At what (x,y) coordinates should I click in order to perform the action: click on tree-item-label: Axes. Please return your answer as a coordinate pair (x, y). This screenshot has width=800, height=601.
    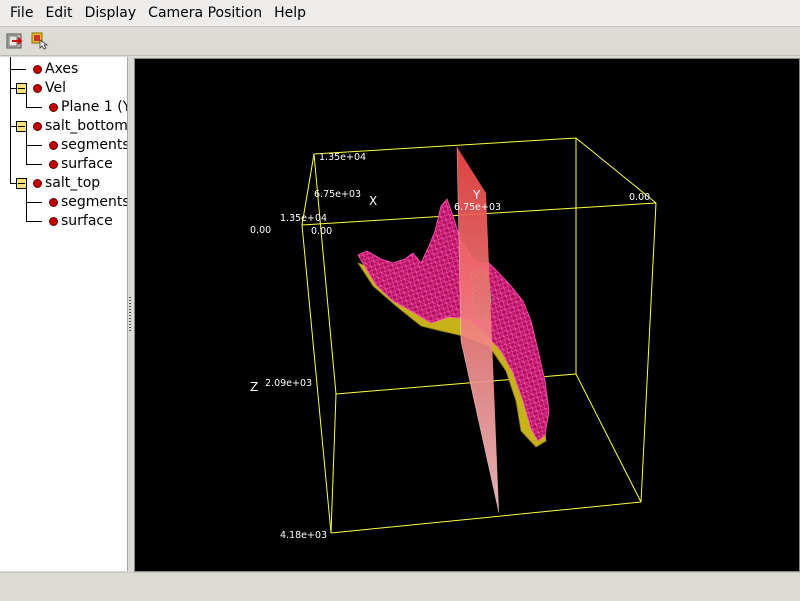
    Looking at the image, I should click on (62, 69).